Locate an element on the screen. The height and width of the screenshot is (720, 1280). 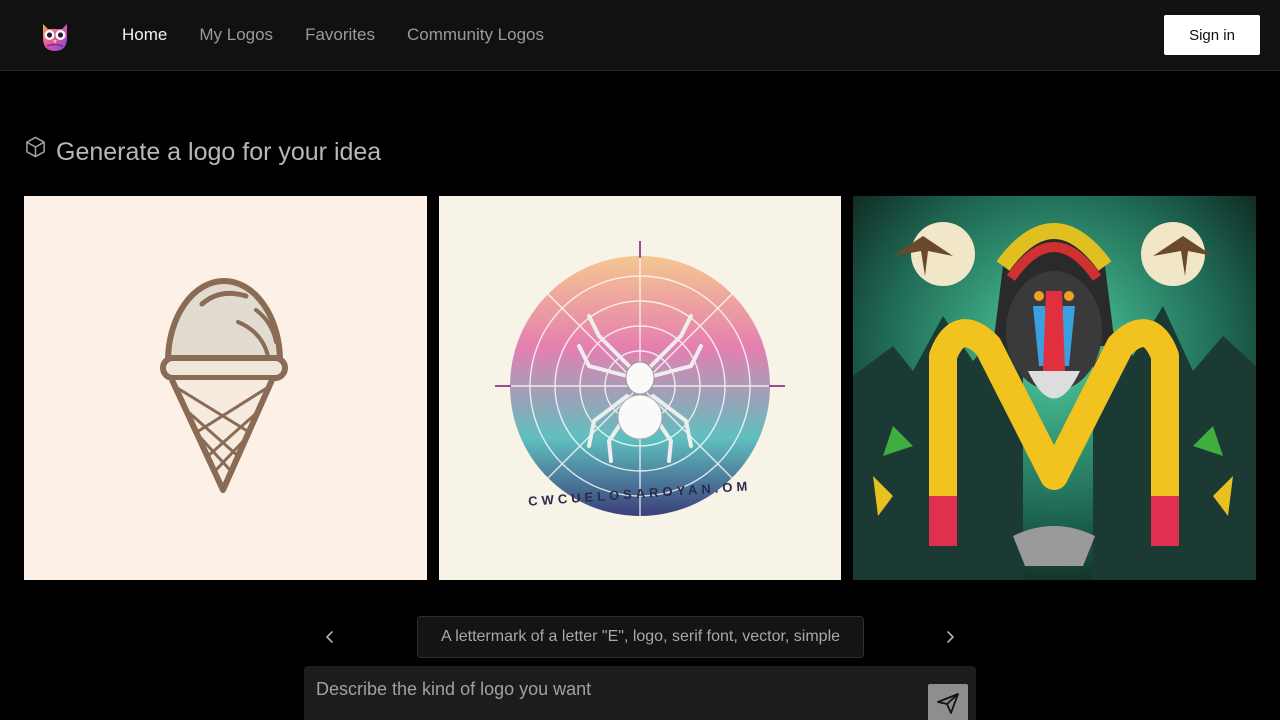
page-heading: Generate a logo for your idea is located at coordinates (202, 149).